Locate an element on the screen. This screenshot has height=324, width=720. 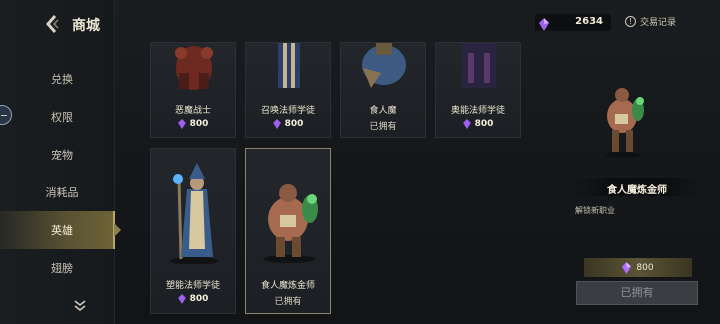
hero-name: 食人魔 is located at coordinates (383, 111).